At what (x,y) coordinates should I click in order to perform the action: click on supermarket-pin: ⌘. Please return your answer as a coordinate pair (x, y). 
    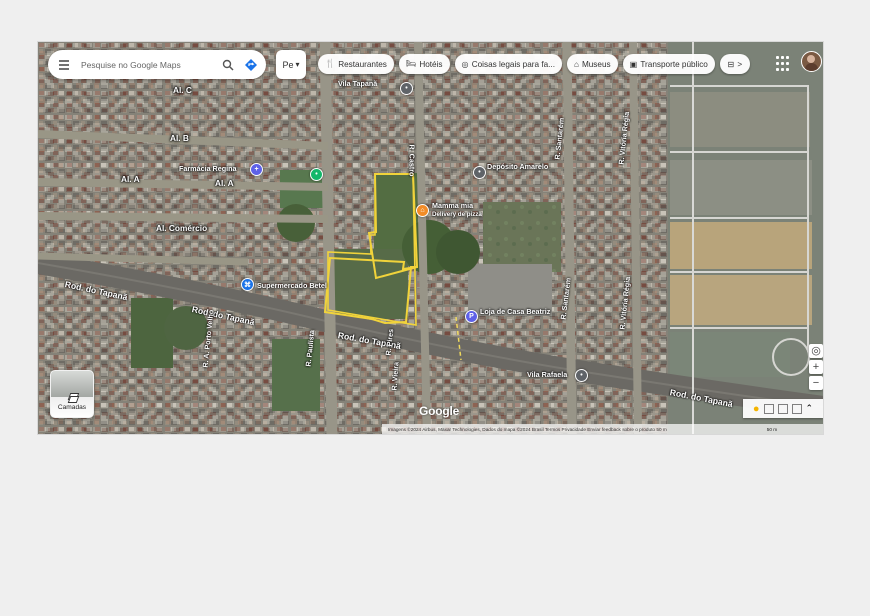
    Looking at the image, I should click on (247, 284).